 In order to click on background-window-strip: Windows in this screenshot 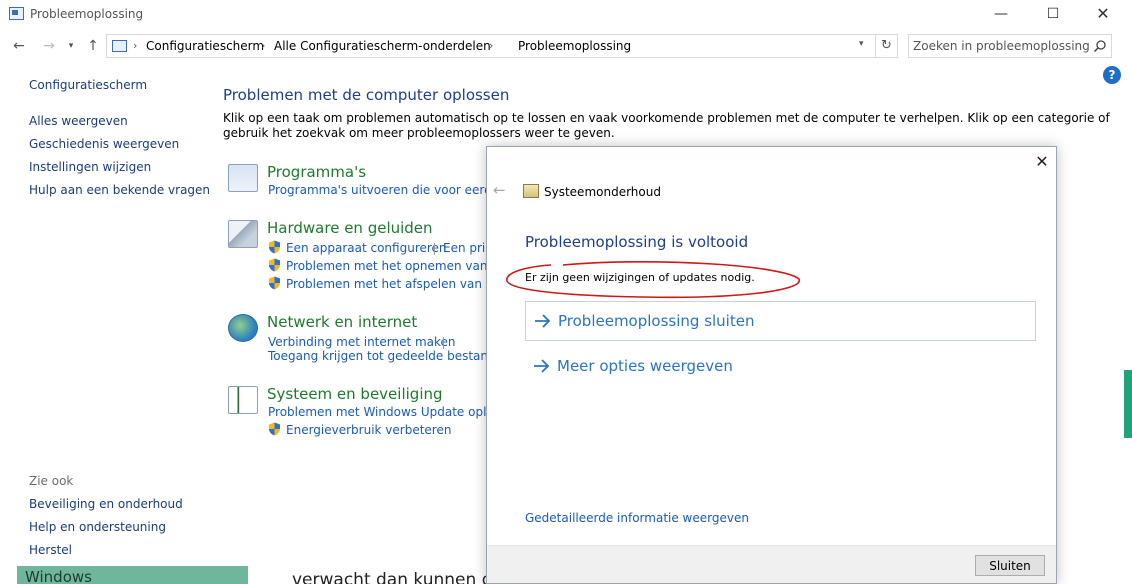, I will do `click(132, 575)`.